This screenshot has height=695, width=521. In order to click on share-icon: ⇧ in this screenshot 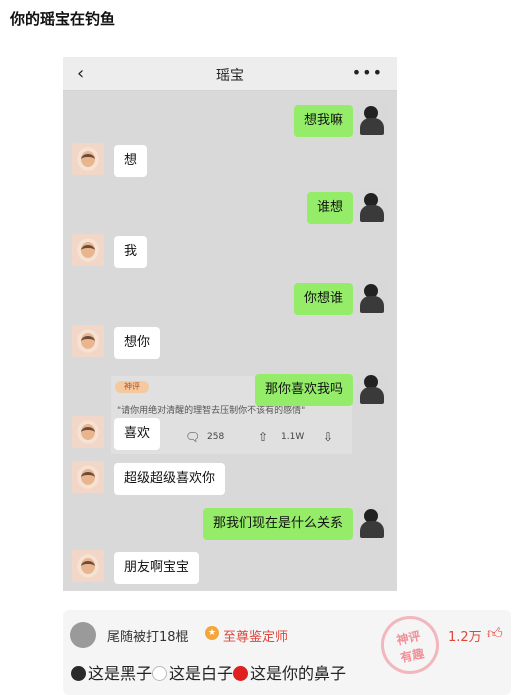, I will do `click(263, 437)`.